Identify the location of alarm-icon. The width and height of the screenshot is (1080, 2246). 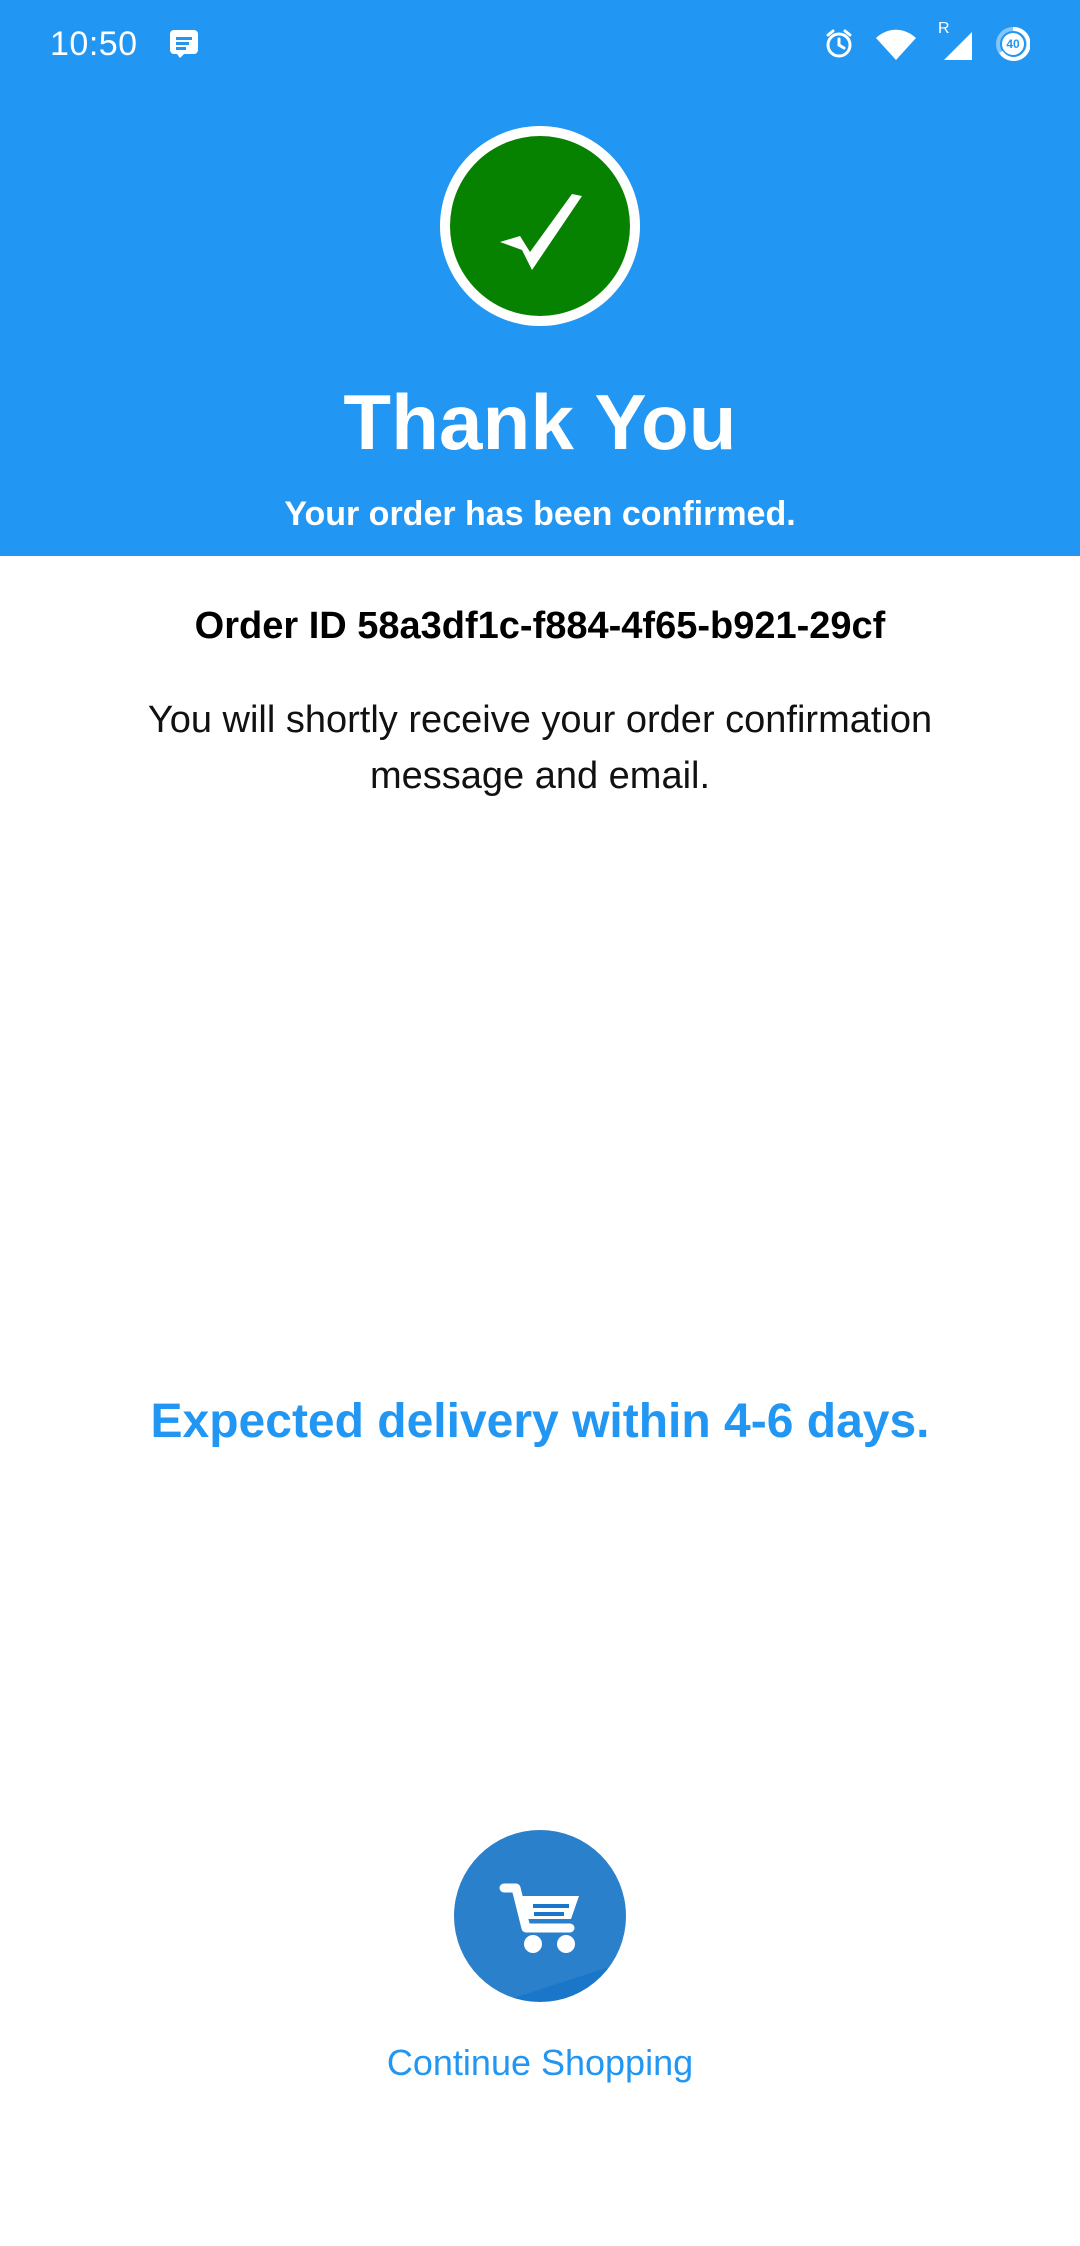
(839, 43).